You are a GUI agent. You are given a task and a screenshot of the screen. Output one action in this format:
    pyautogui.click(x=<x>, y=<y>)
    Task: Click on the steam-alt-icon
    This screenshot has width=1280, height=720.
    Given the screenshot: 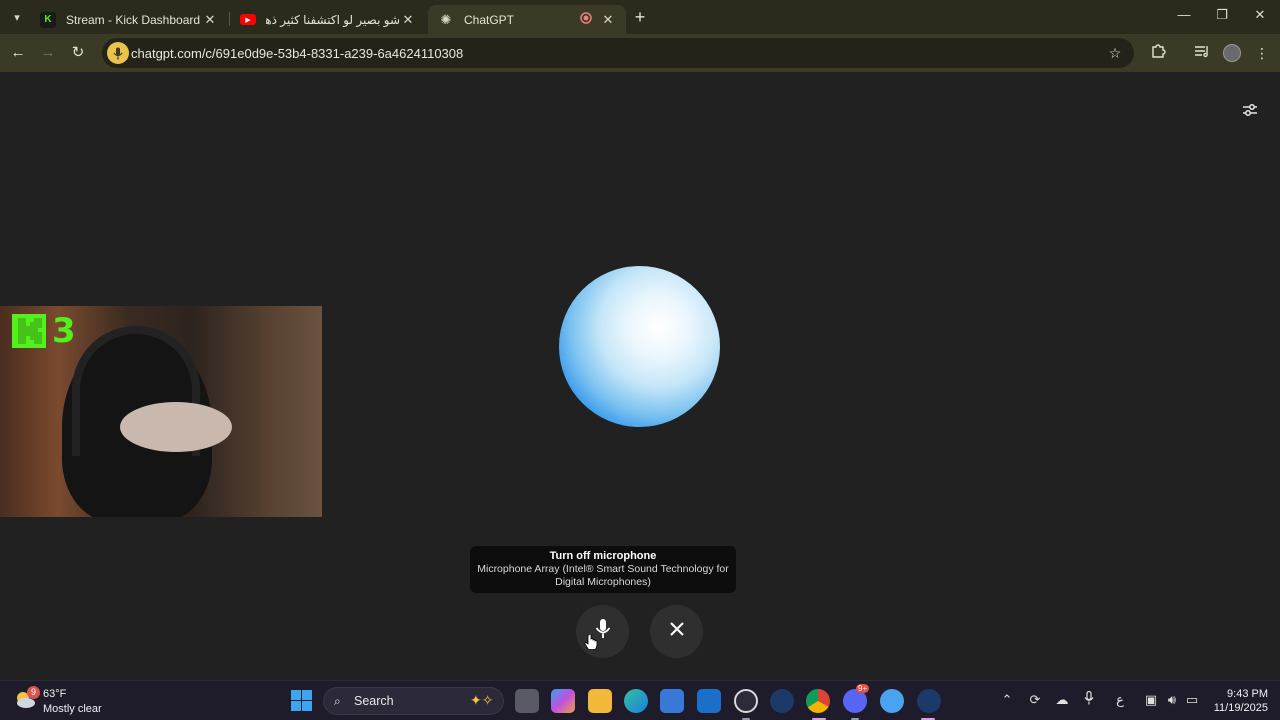 What is the action you would take?
    pyautogui.click(x=746, y=701)
    